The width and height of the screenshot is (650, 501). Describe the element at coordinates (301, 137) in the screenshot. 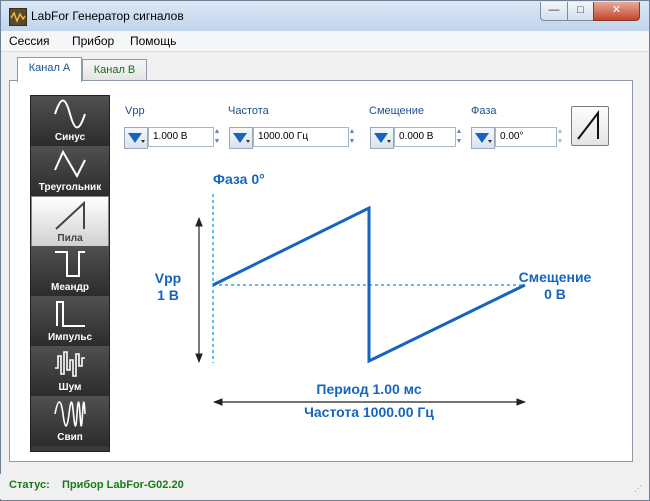

I see `frequency-input: 1000.00 Гц` at that location.